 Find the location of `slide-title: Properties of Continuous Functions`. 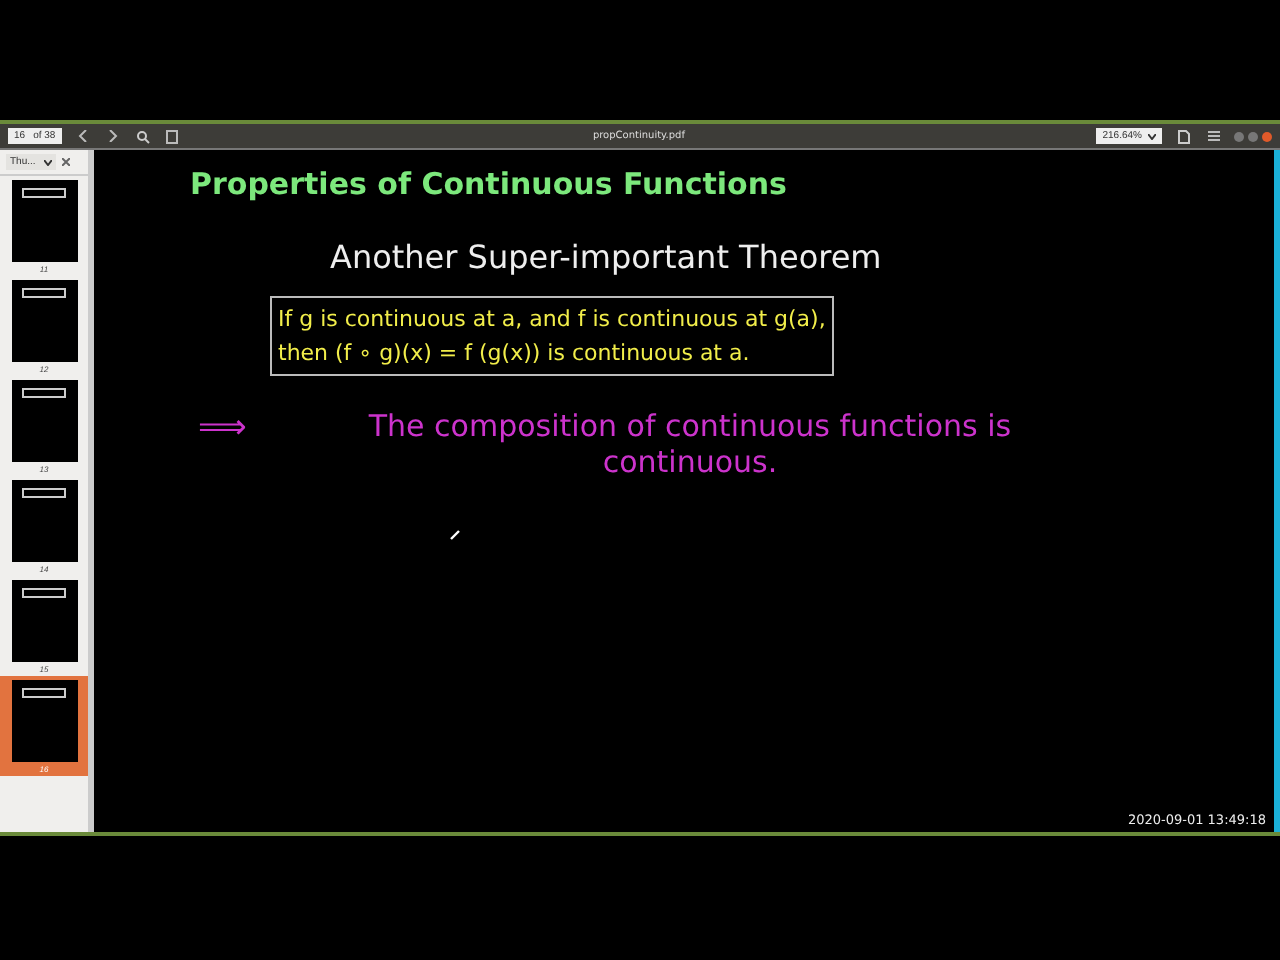

slide-title: Properties of Continuous Functions is located at coordinates (489, 184).